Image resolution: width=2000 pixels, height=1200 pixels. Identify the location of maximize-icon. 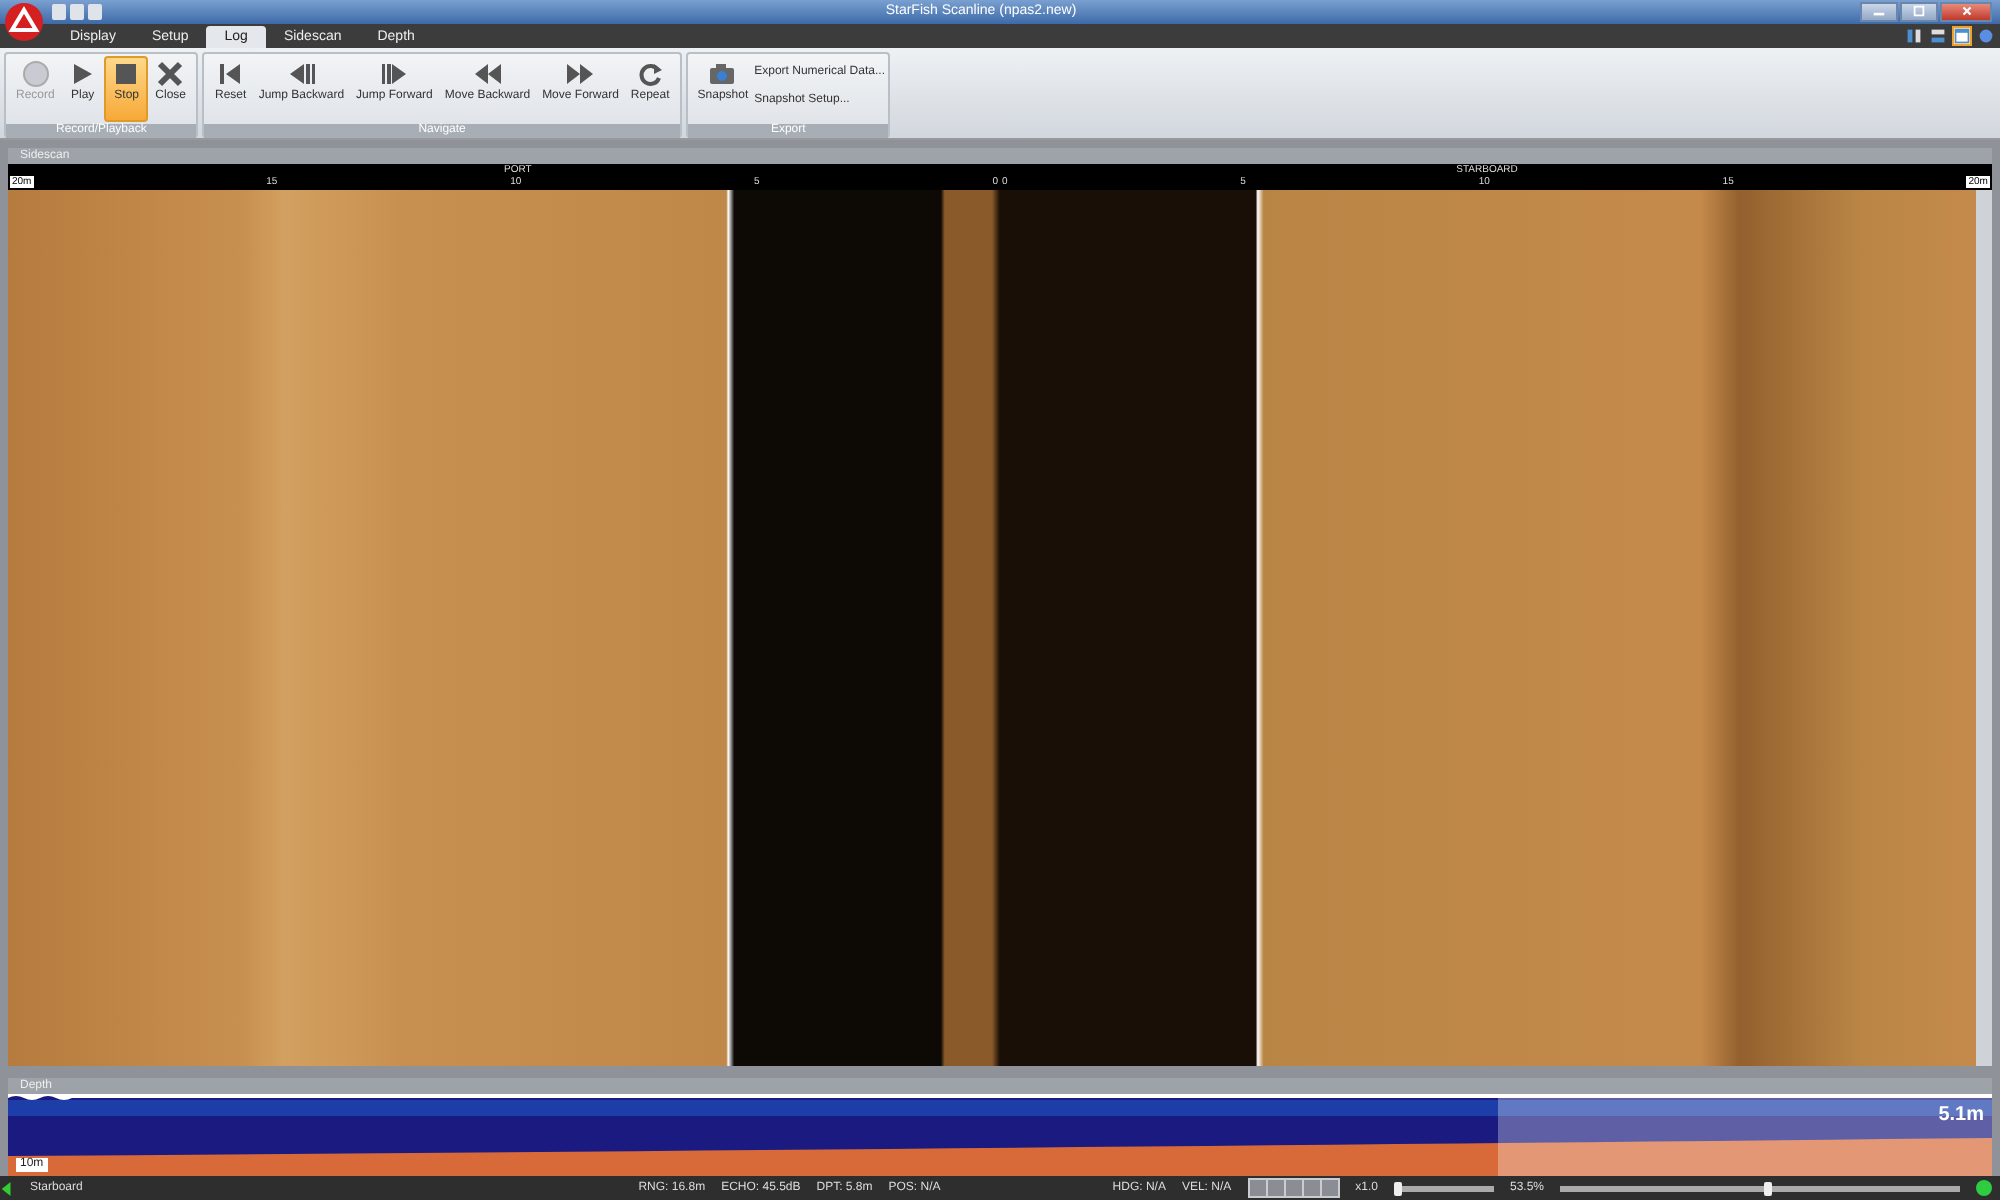
(1919, 11).